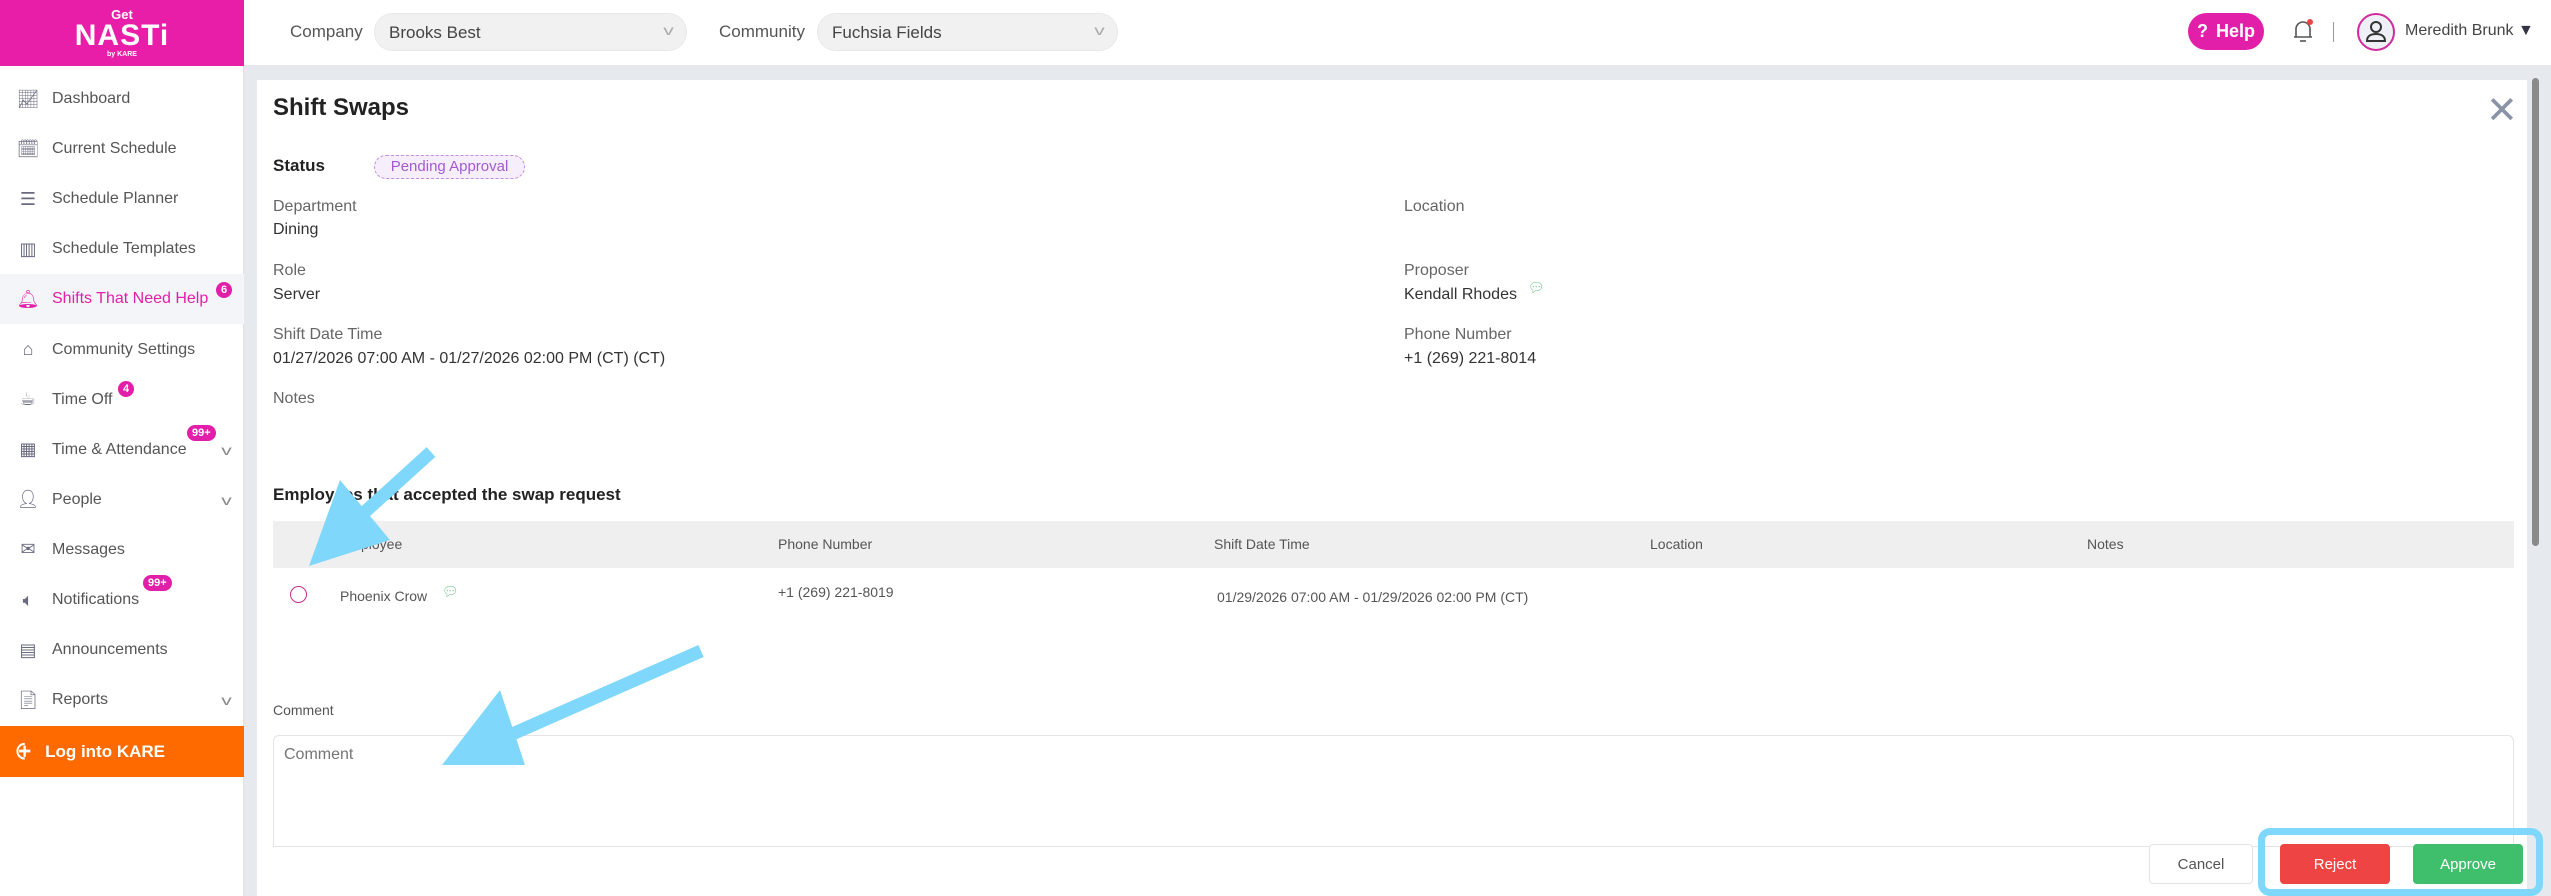 This screenshot has height=896, width=2551. Describe the element at coordinates (371, 544) in the screenshot. I see `column-employee: Employee` at that location.